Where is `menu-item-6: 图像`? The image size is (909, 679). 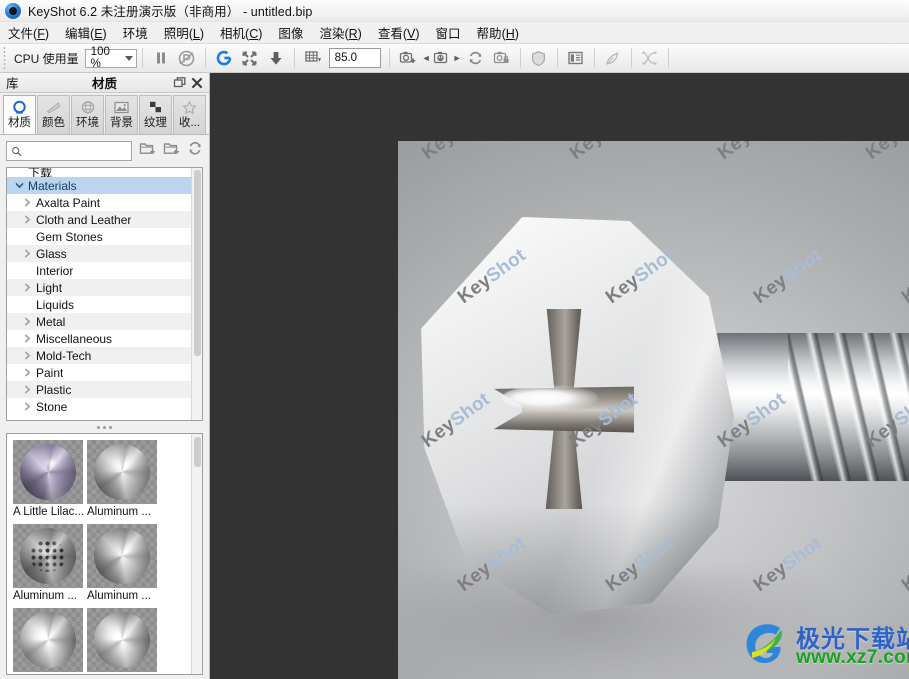 menu-item-6: 图像 is located at coordinates (290, 32).